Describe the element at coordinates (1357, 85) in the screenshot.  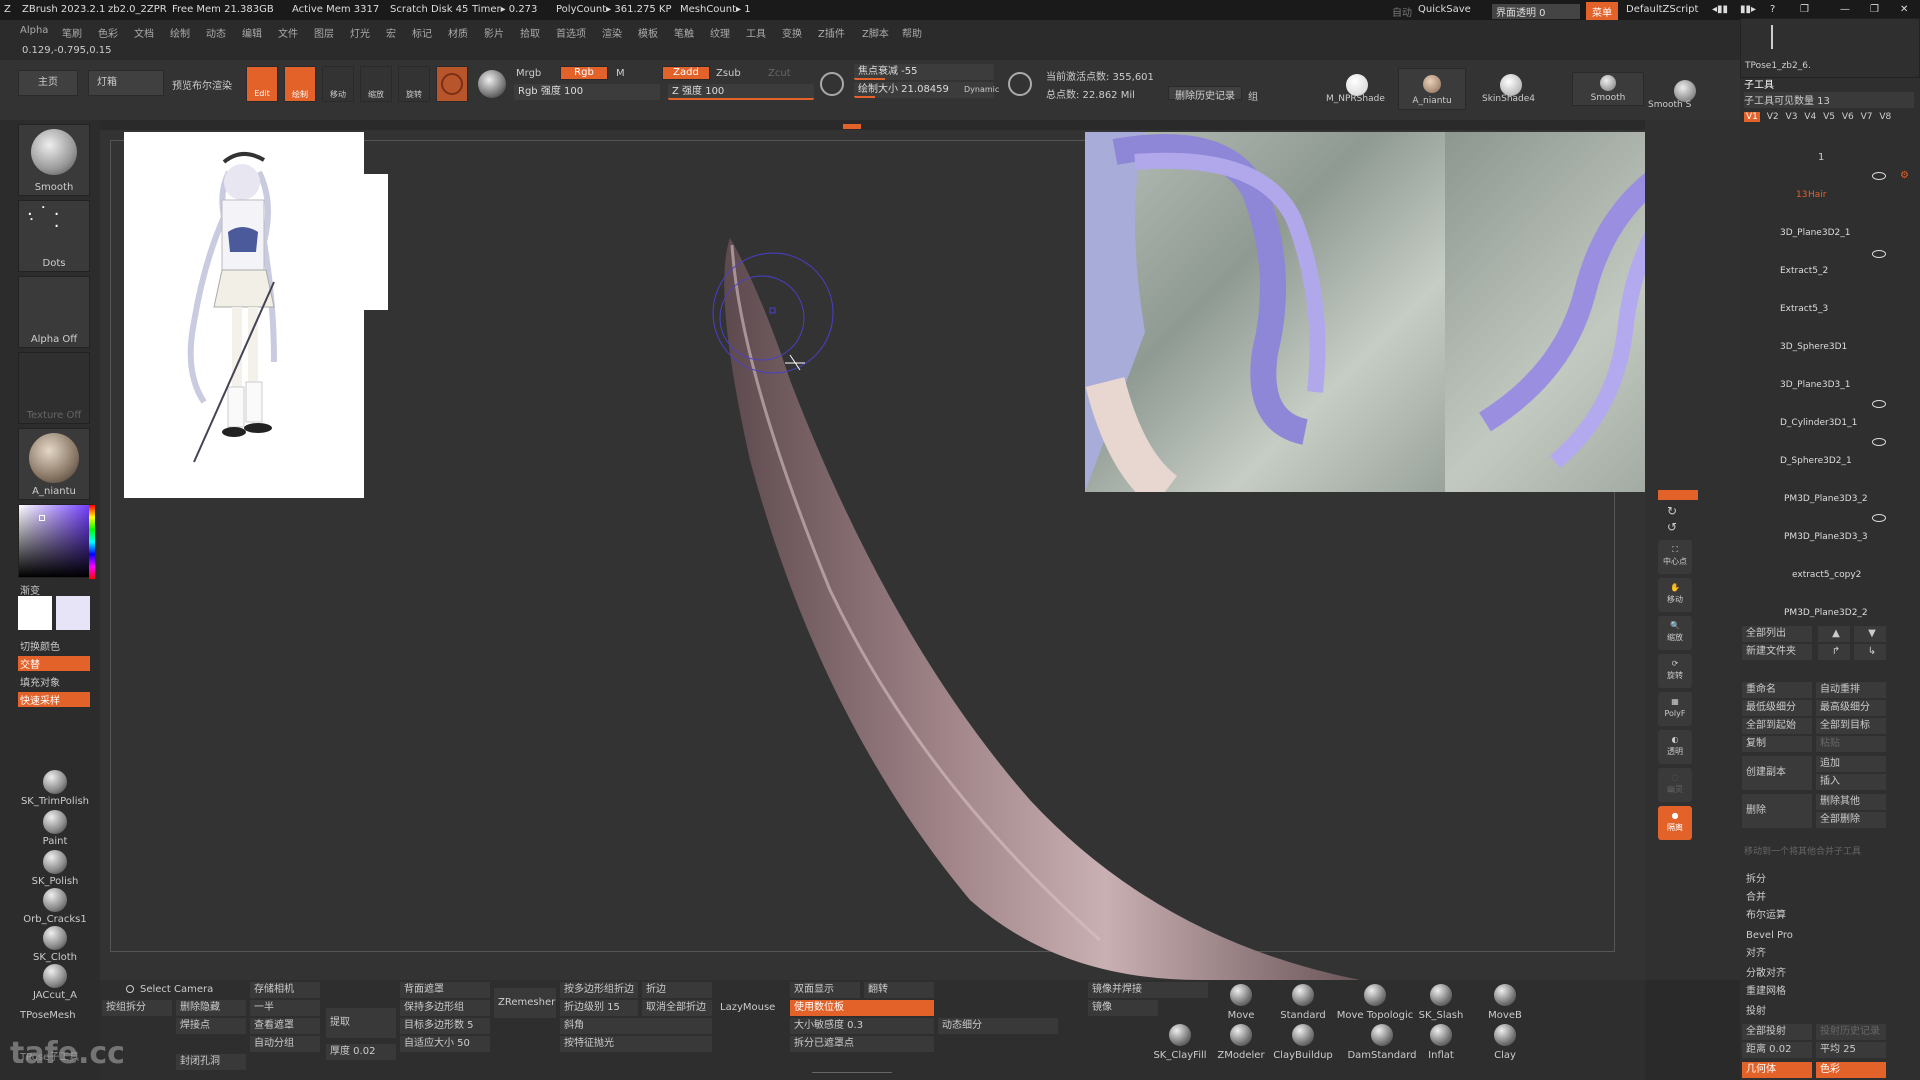
I see `material-npr-icon` at that location.